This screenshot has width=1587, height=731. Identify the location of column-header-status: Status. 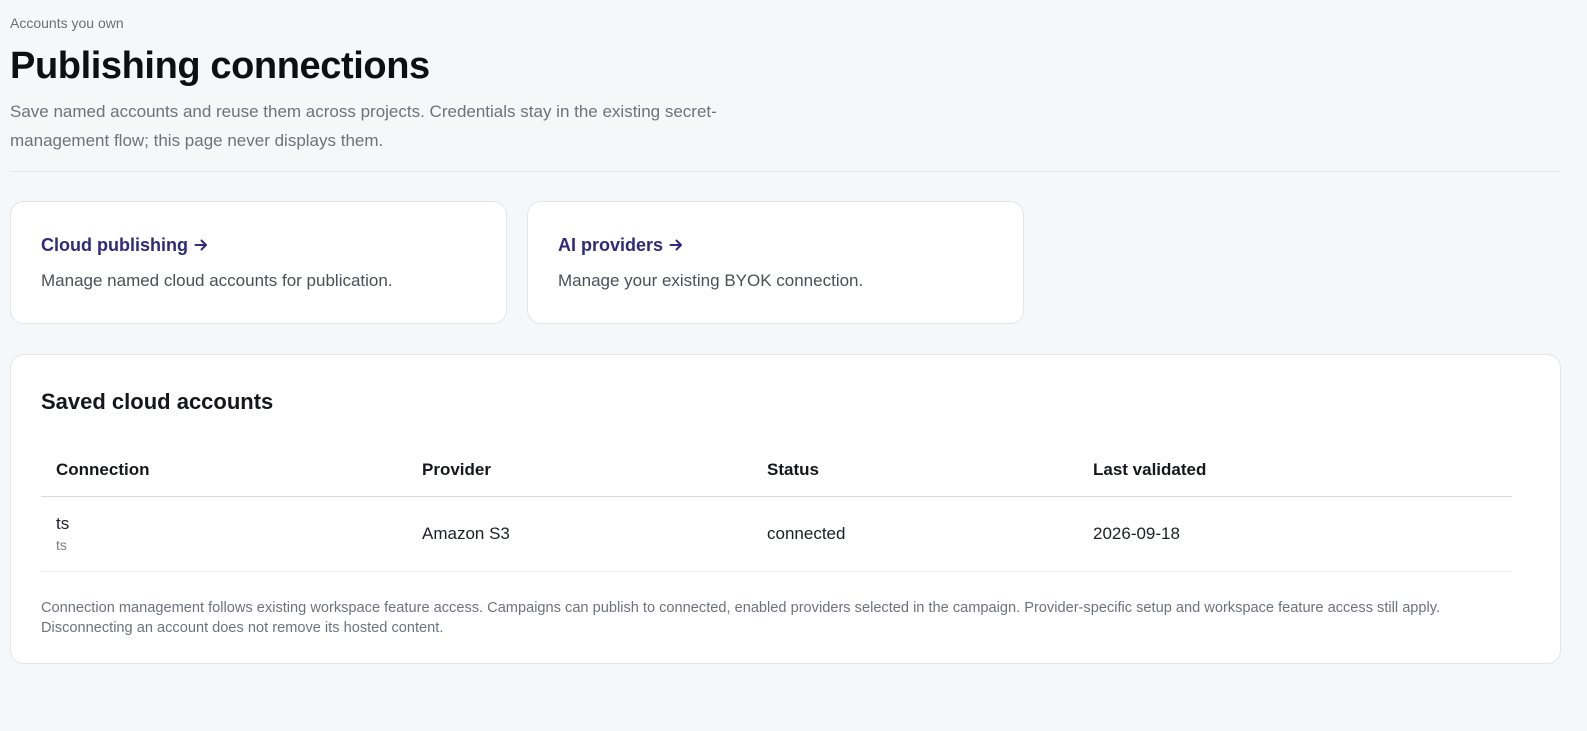
(915, 470).